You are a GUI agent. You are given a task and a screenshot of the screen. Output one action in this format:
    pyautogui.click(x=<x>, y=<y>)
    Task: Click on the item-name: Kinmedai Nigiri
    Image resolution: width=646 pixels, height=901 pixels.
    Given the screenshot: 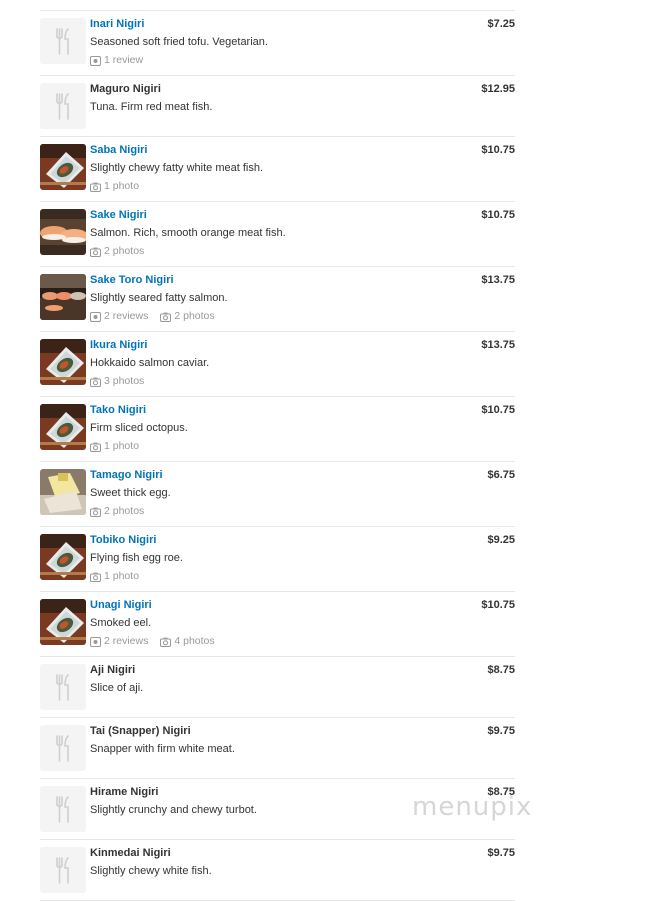 What is the action you would take?
    pyautogui.click(x=130, y=853)
    